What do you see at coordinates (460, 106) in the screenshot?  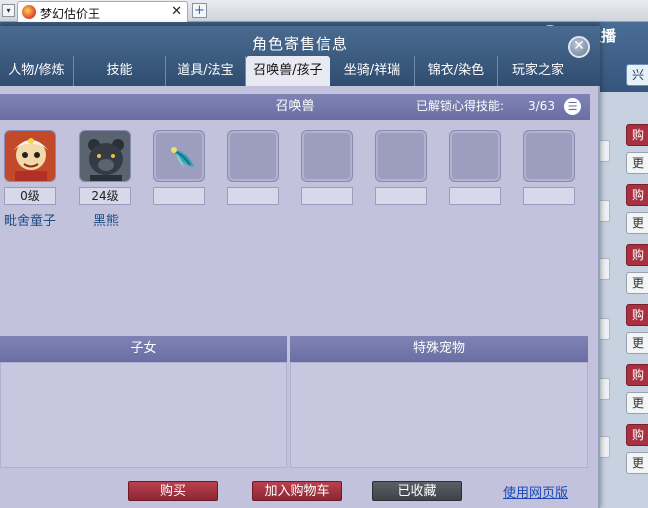 I see `unlocked-skills-label: 已解锁心得技能:` at bounding box center [460, 106].